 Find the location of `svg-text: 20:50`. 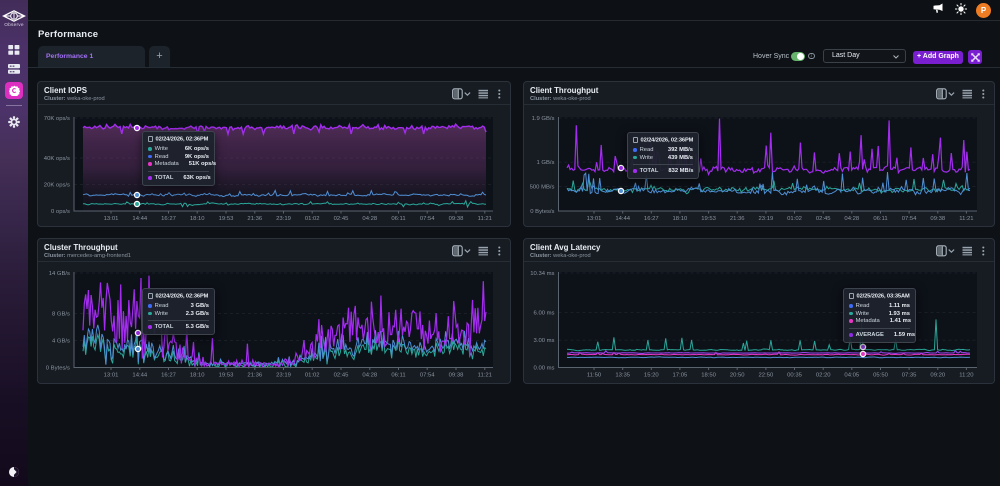

svg-text: 20:50 is located at coordinates (737, 376).